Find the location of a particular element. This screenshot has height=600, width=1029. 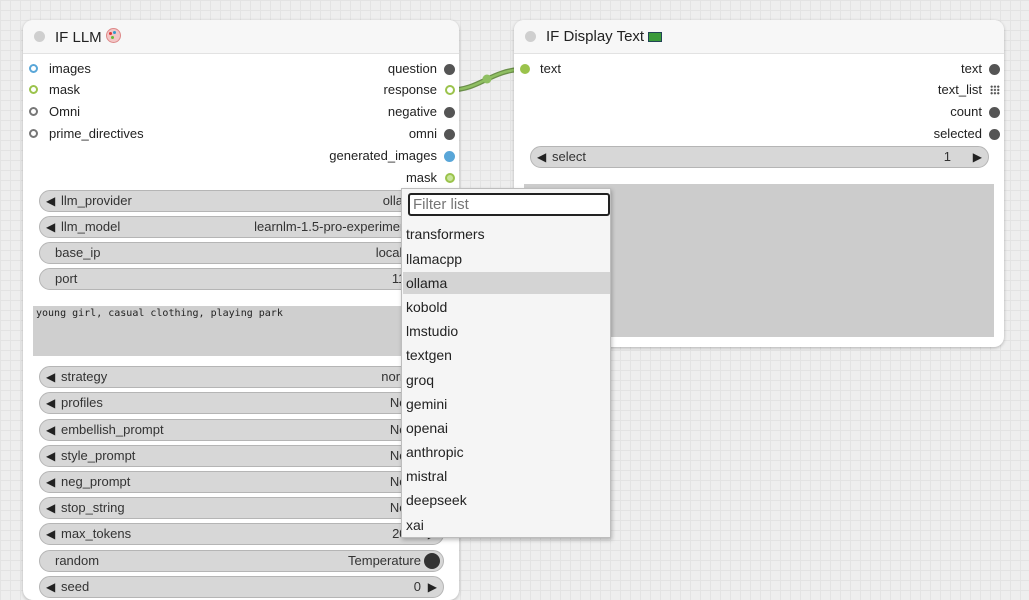

output-slot-text: text is located at coordinates (980, 69).